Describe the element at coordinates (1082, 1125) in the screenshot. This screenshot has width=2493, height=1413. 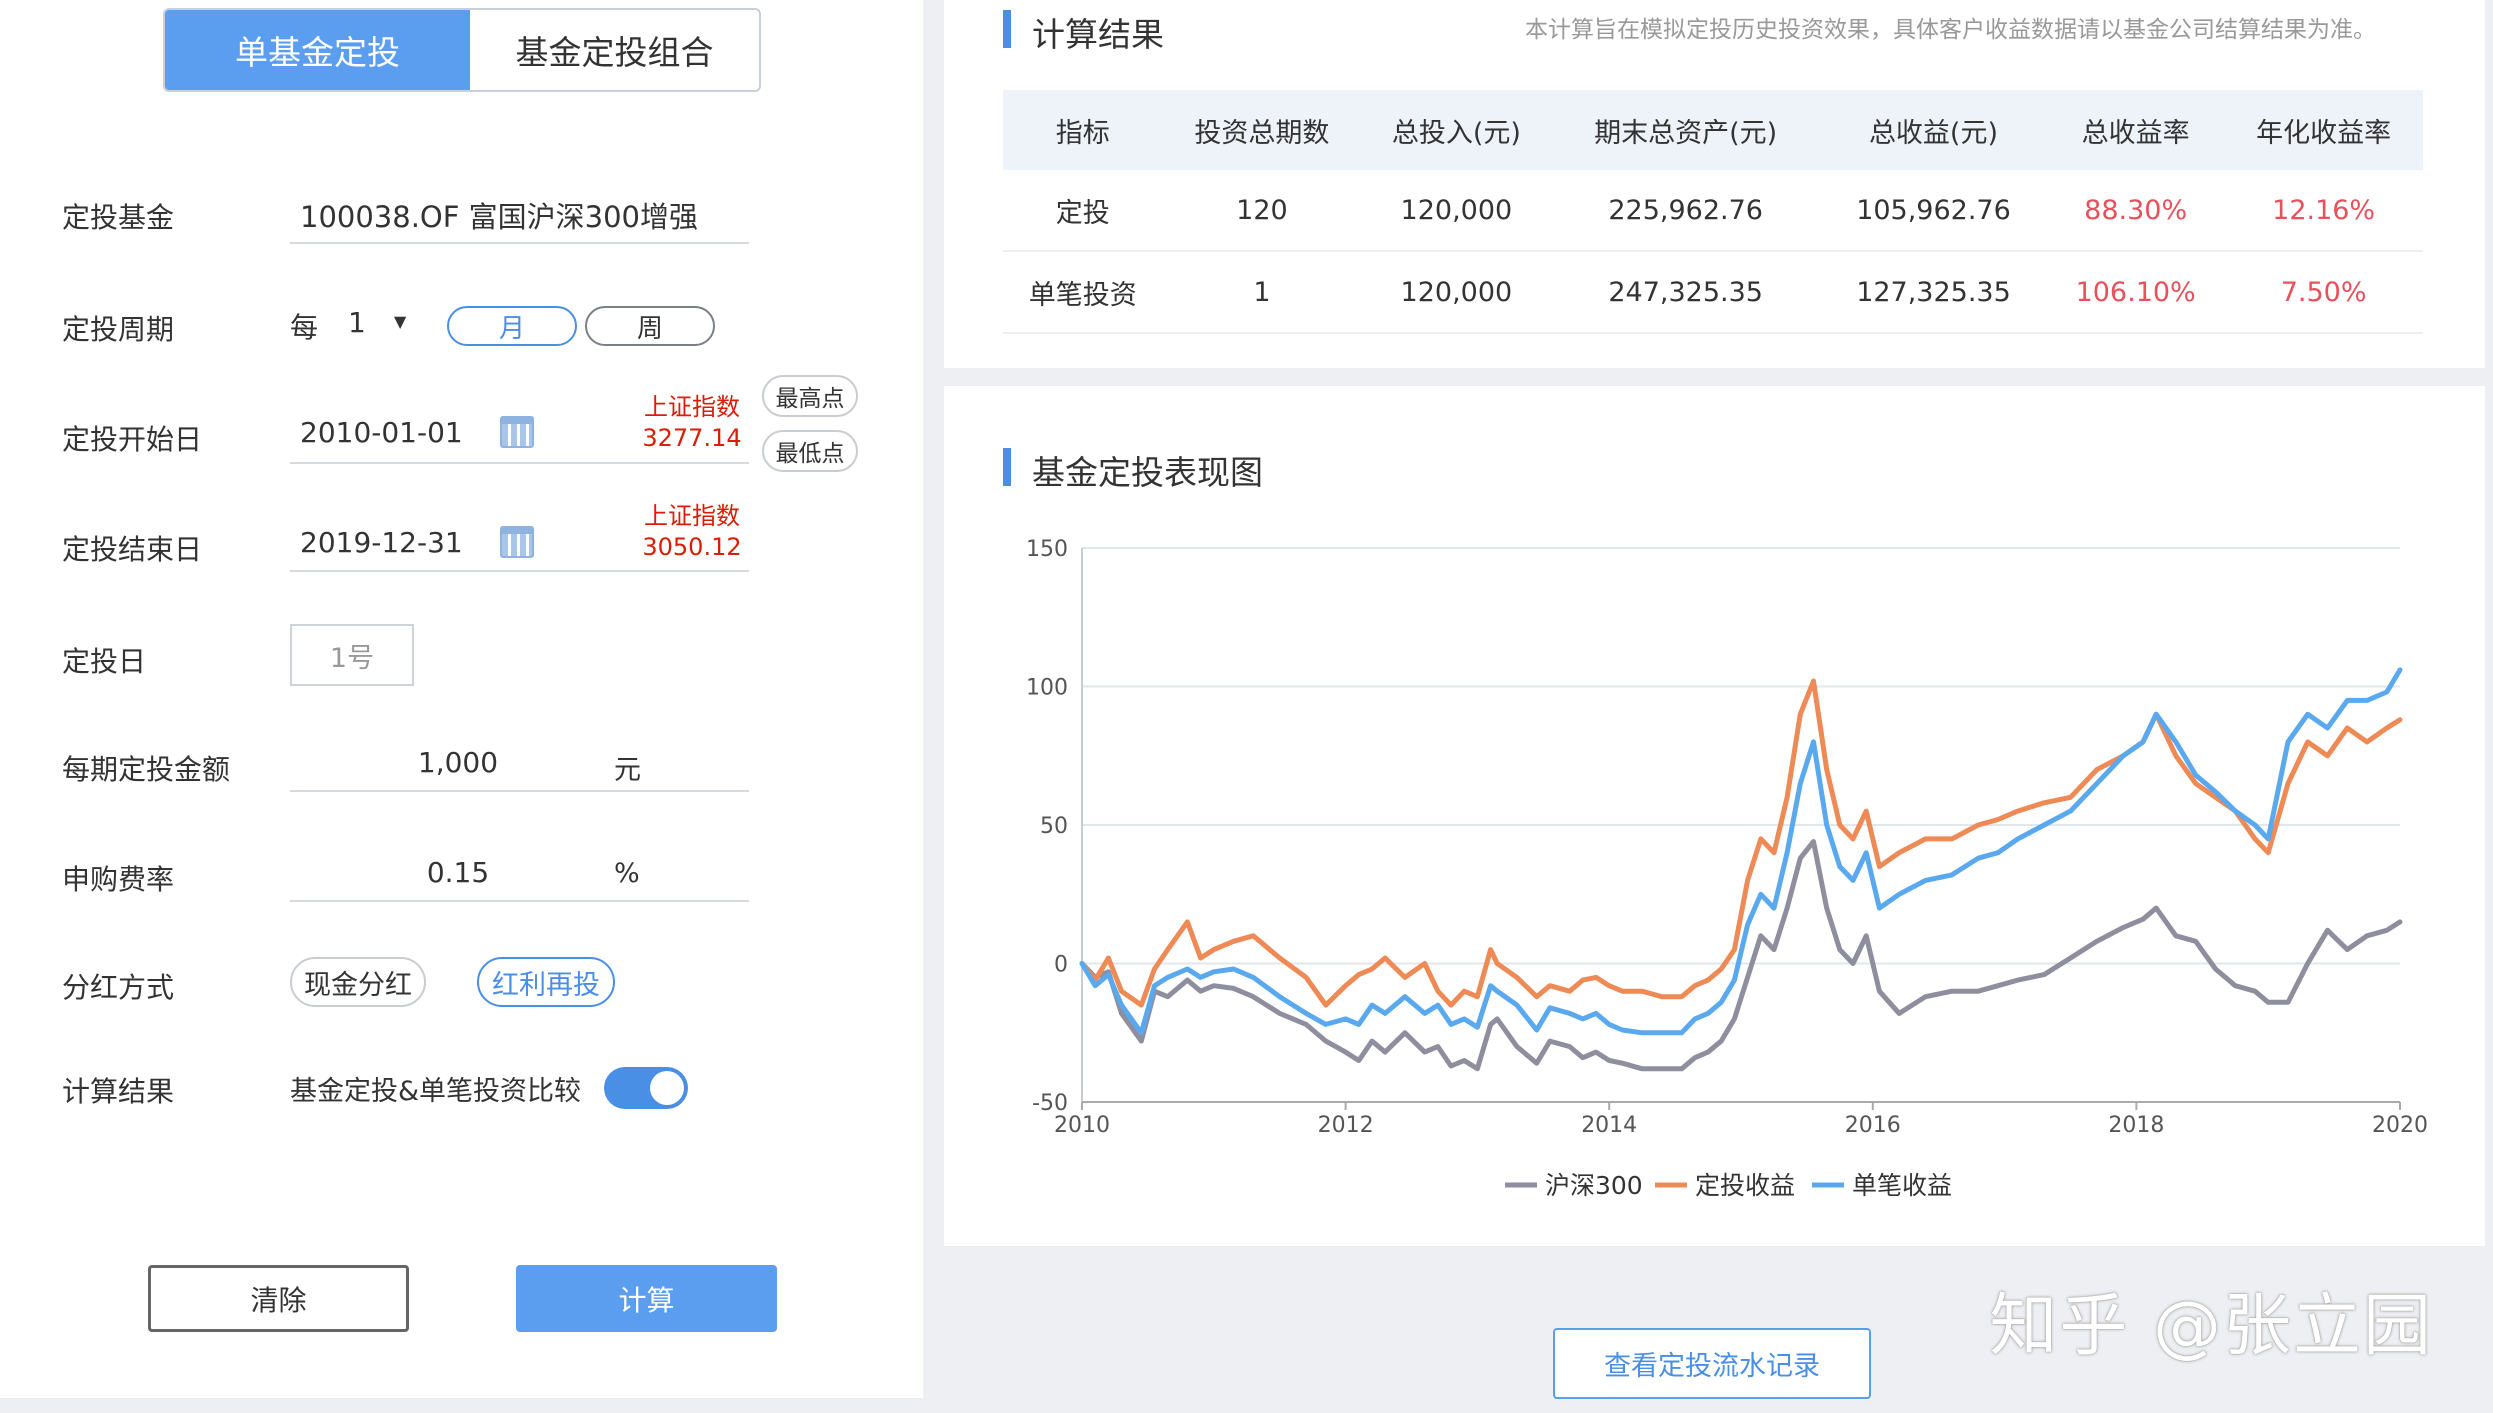
I see `x-tick-label: 2010` at that location.